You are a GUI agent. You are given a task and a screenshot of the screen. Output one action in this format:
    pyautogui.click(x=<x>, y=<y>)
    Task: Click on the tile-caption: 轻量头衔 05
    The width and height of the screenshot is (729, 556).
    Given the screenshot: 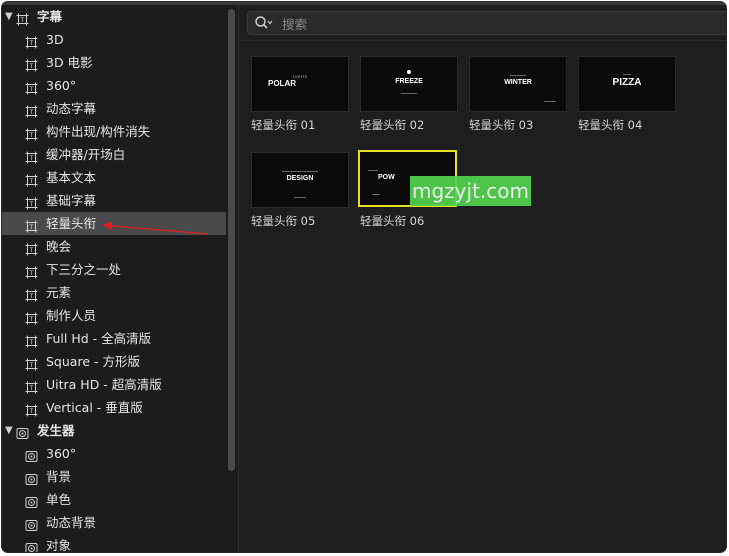 What is the action you would take?
    pyautogui.click(x=283, y=221)
    